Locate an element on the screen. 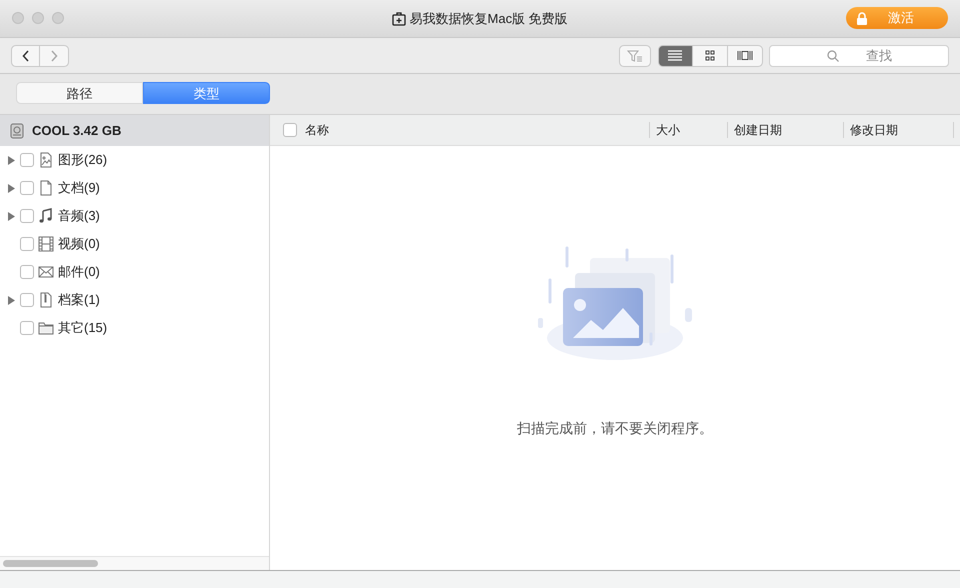 The height and width of the screenshot is (588, 960). category-label: 其它(15) is located at coordinates (83, 328).